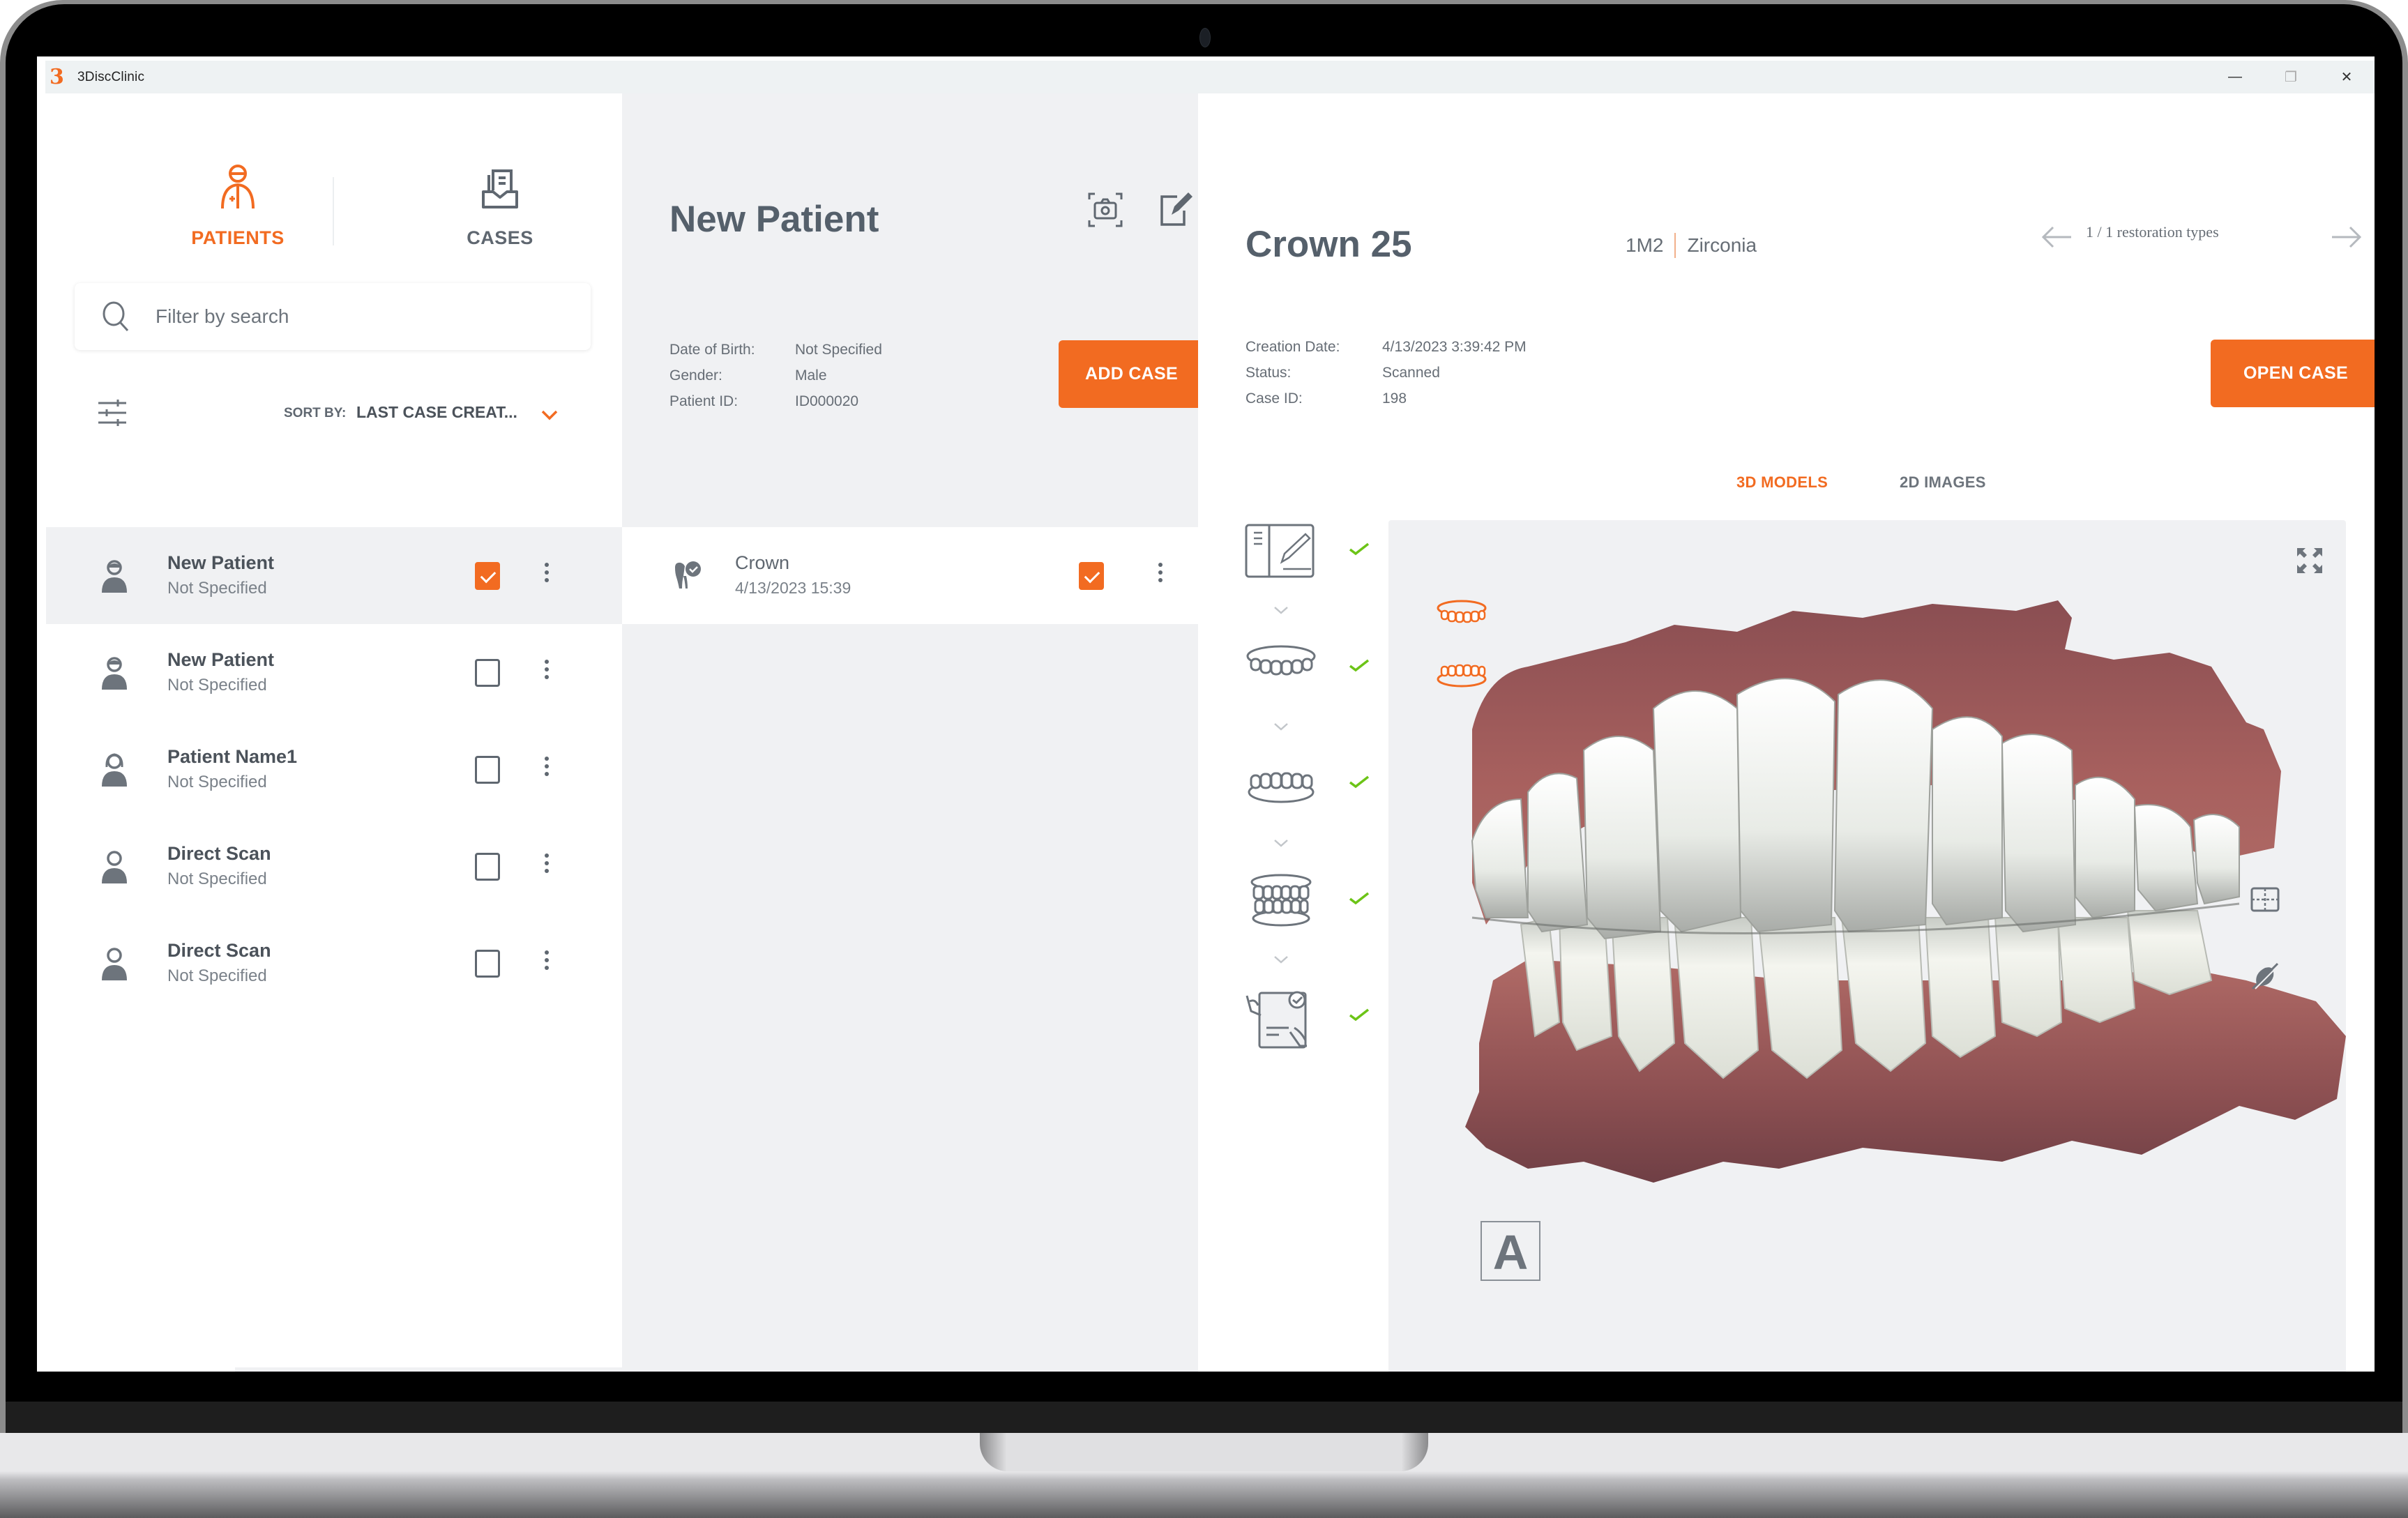 The height and width of the screenshot is (1518, 2408). What do you see at coordinates (111, 76) in the screenshot?
I see `app-title: 3DiscClinic` at bounding box center [111, 76].